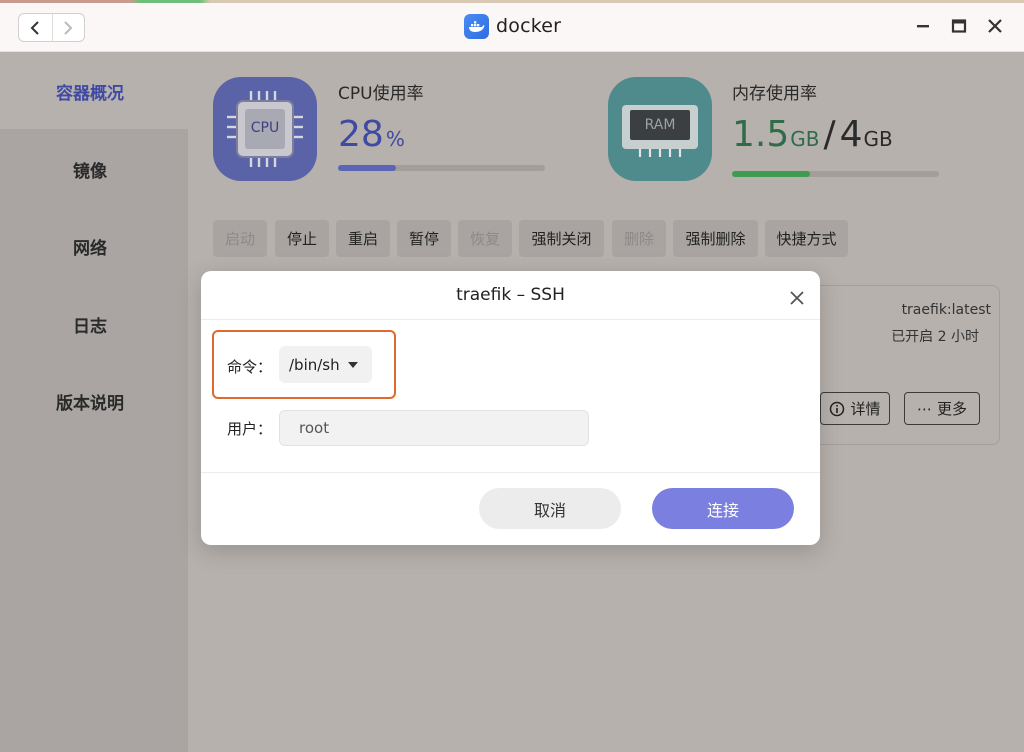  What do you see at coordinates (353, 365) in the screenshot?
I see `dropdown-arrow-icon` at bounding box center [353, 365].